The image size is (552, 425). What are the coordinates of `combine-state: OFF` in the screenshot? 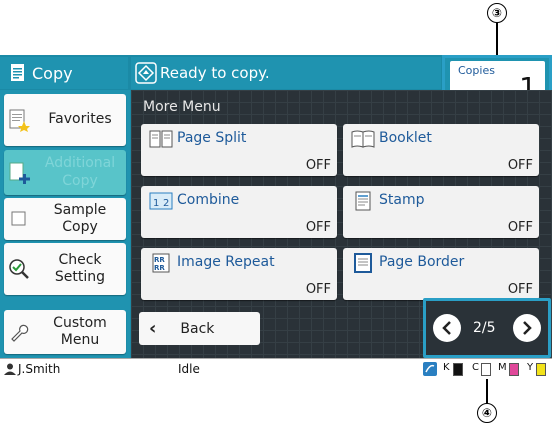 It's located at (318, 227).